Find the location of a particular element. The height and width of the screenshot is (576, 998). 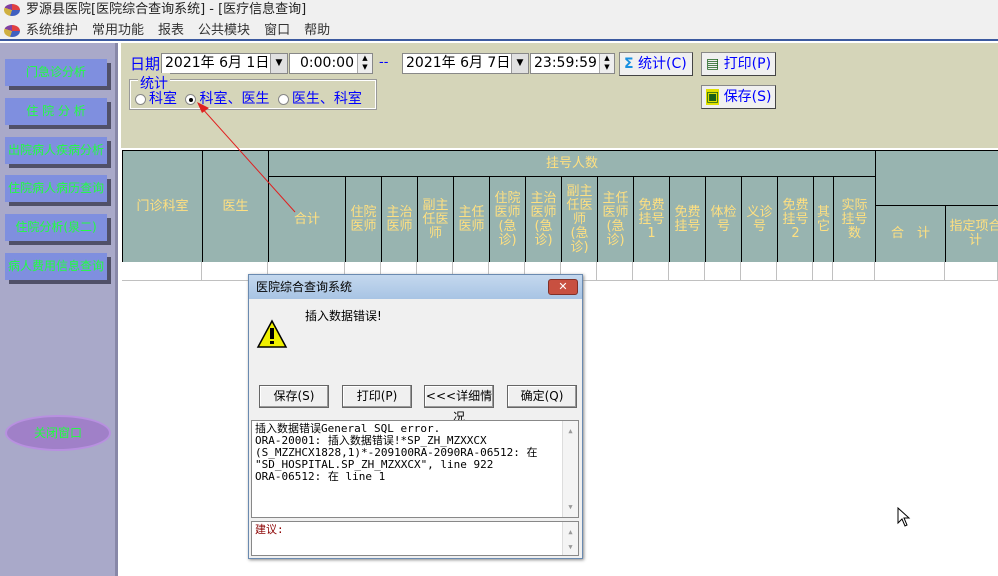

dialog-save-button: 保存(S) is located at coordinates (294, 396).